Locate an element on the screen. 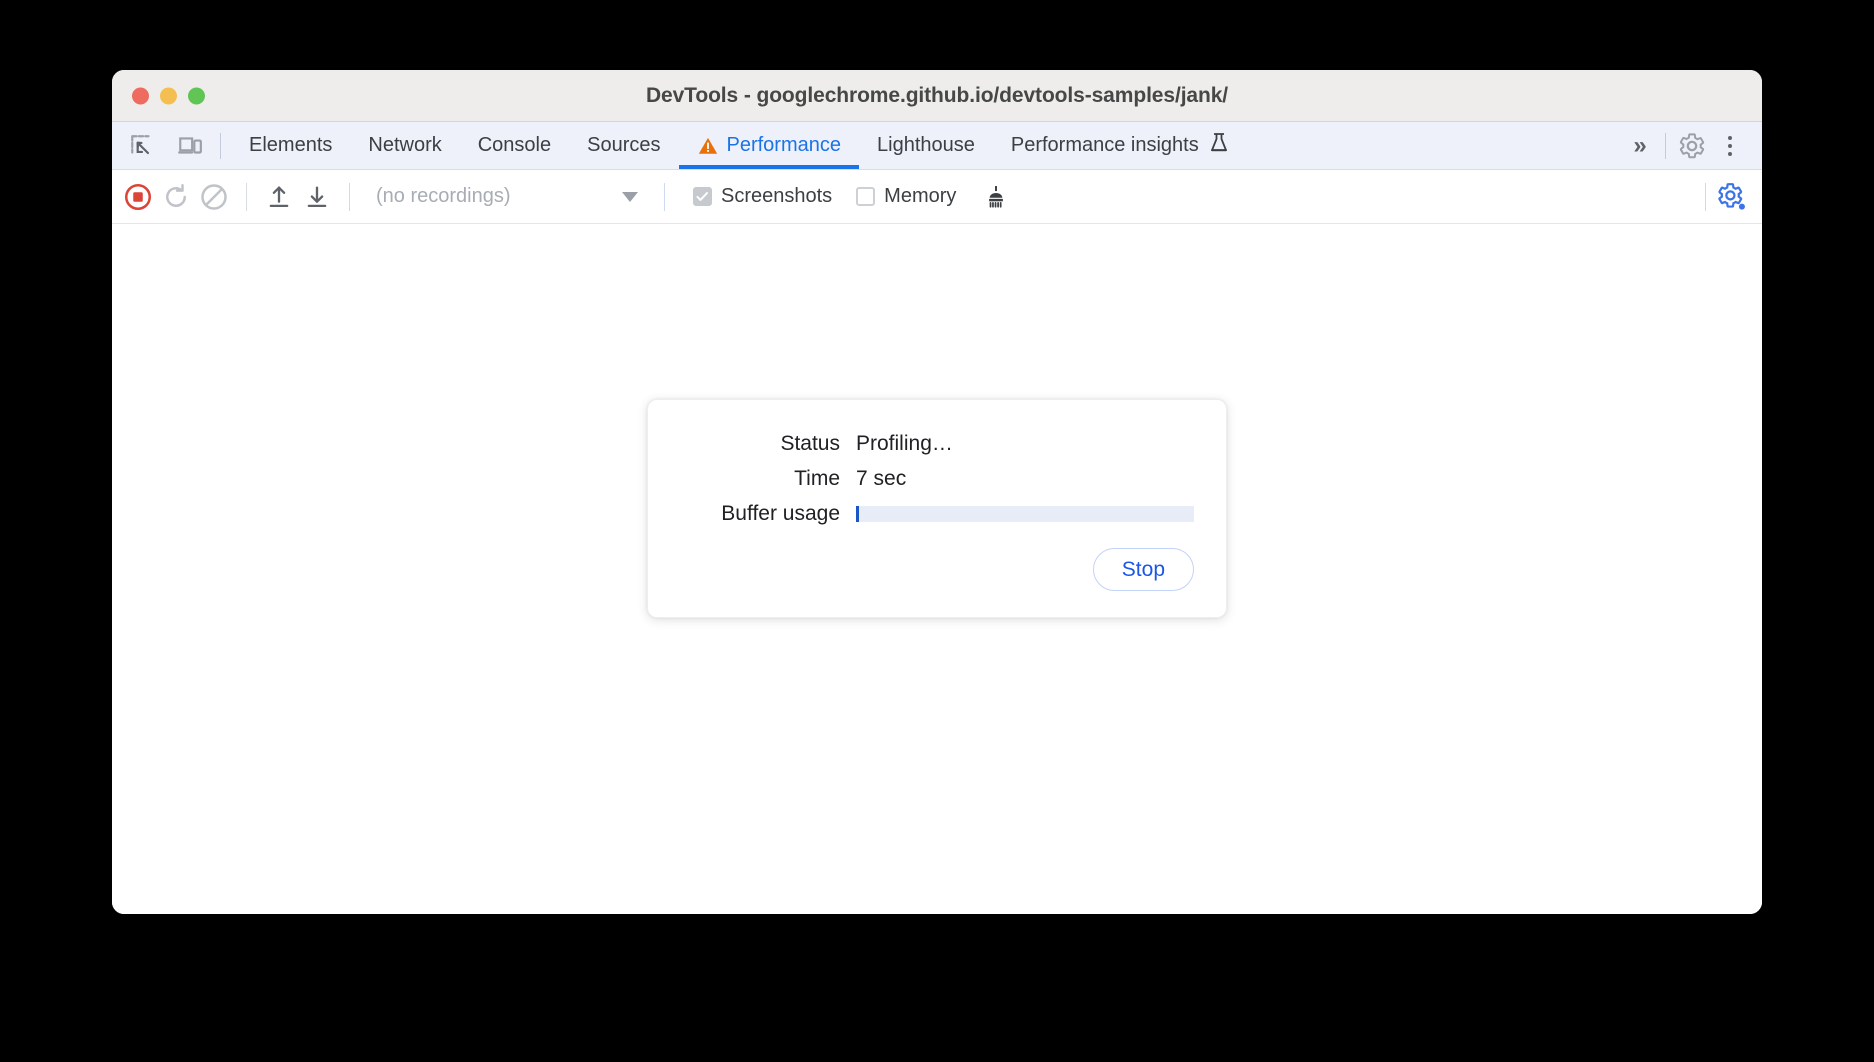  tab-label: Console is located at coordinates (514, 145).